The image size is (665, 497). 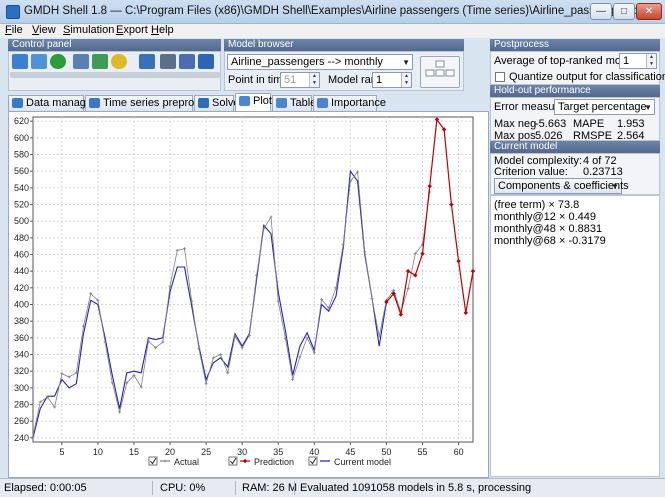 What do you see at coordinates (21, 238) in the screenshot?
I see `y-tick-label: 480` at bounding box center [21, 238].